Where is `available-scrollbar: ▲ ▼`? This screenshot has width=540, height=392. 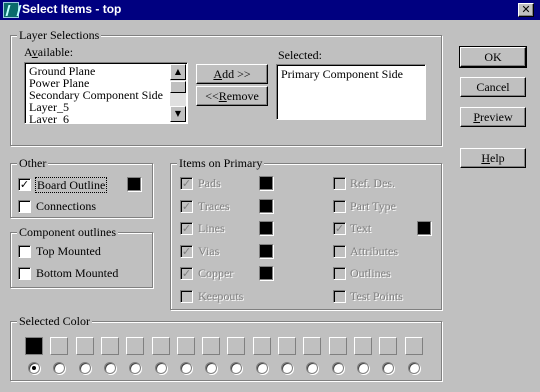 available-scrollbar: ▲ ▼ is located at coordinates (178, 93).